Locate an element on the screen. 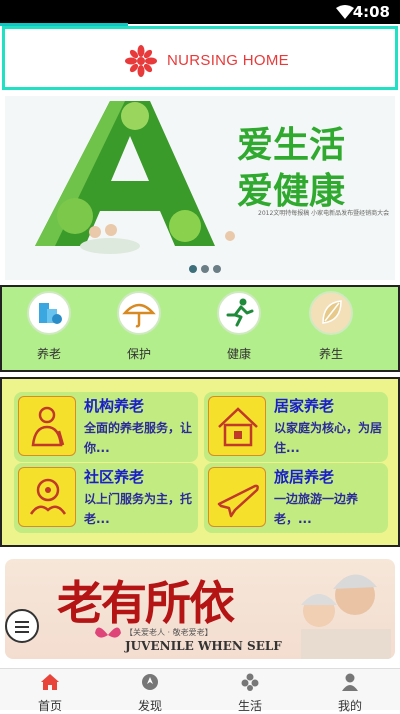  category-label: 保护 is located at coordinates (138, 354).